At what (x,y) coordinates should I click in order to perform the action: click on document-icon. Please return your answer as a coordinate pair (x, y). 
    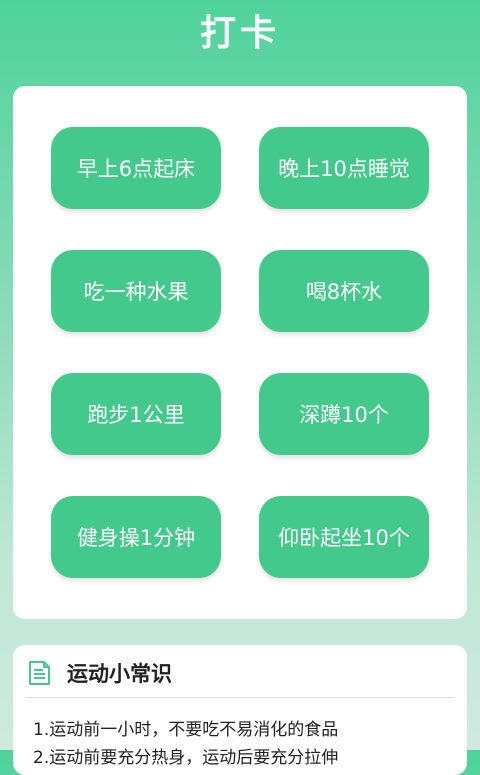
    Looking at the image, I should click on (39, 673).